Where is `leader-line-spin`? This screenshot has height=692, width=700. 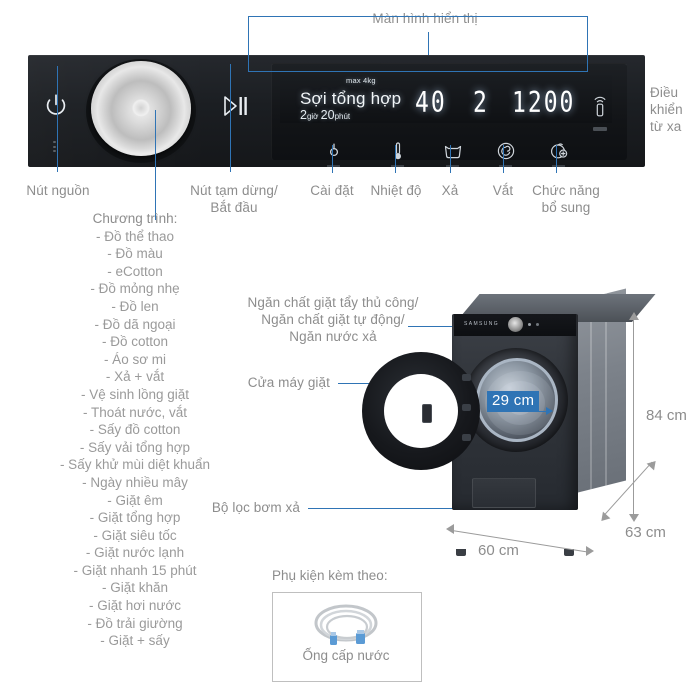
leader-line-spin is located at coordinates (504, 159).